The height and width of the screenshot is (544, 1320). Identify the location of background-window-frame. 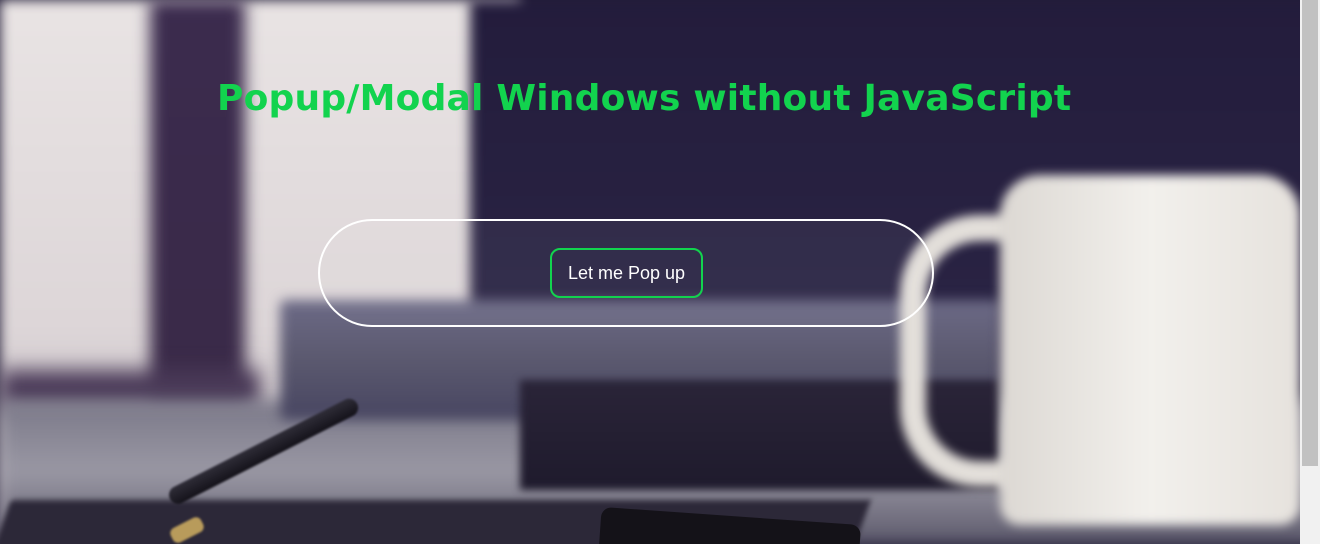
(197, 200).